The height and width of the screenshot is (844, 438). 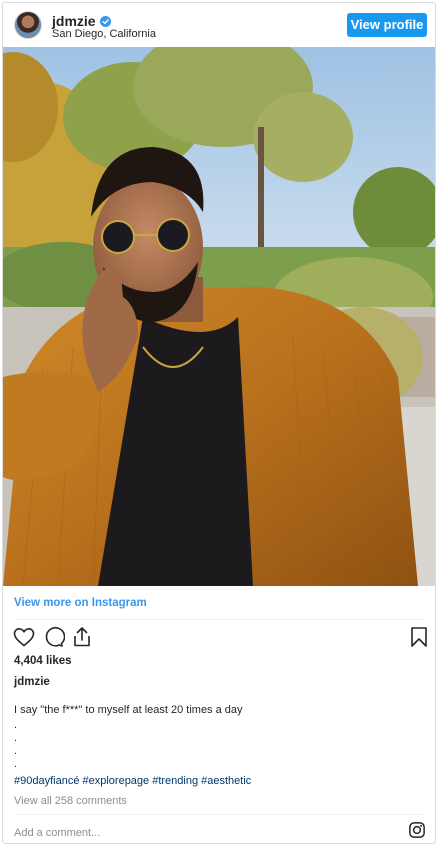 I want to click on location-link: San Diego, California, so click(x=104, y=34).